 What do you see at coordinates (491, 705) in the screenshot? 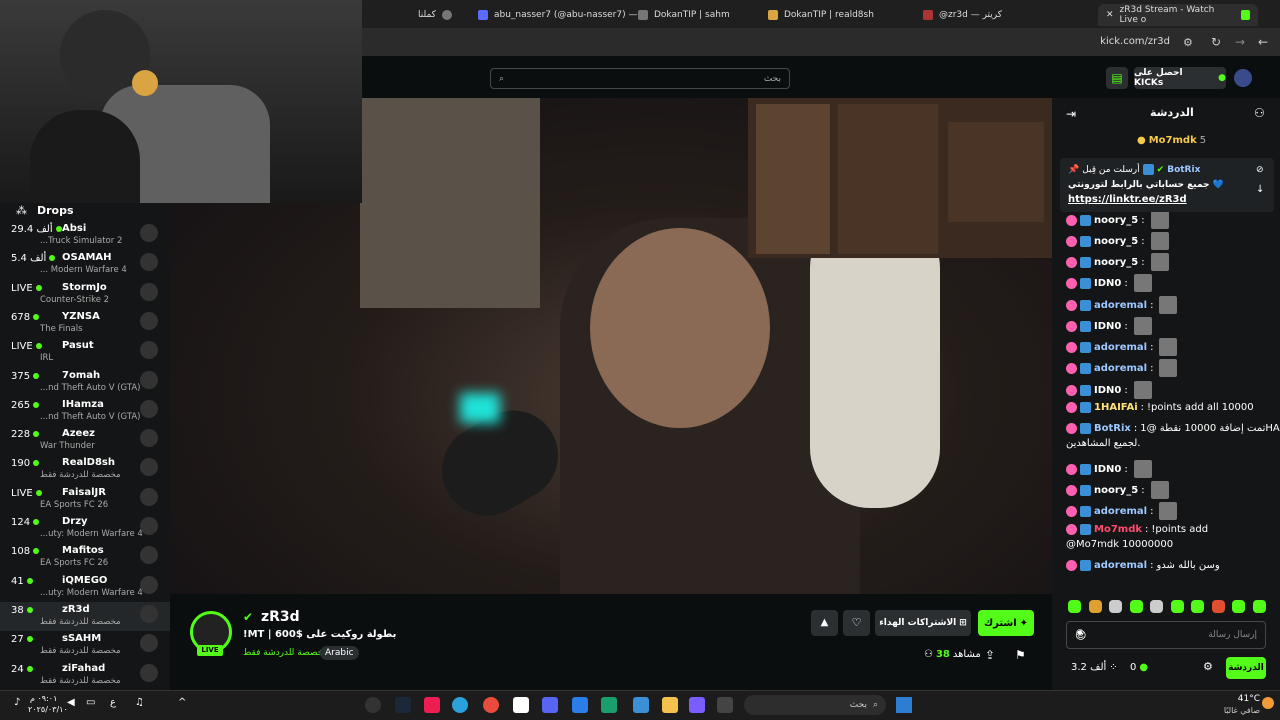
I see `chrome-icon` at bounding box center [491, 705].